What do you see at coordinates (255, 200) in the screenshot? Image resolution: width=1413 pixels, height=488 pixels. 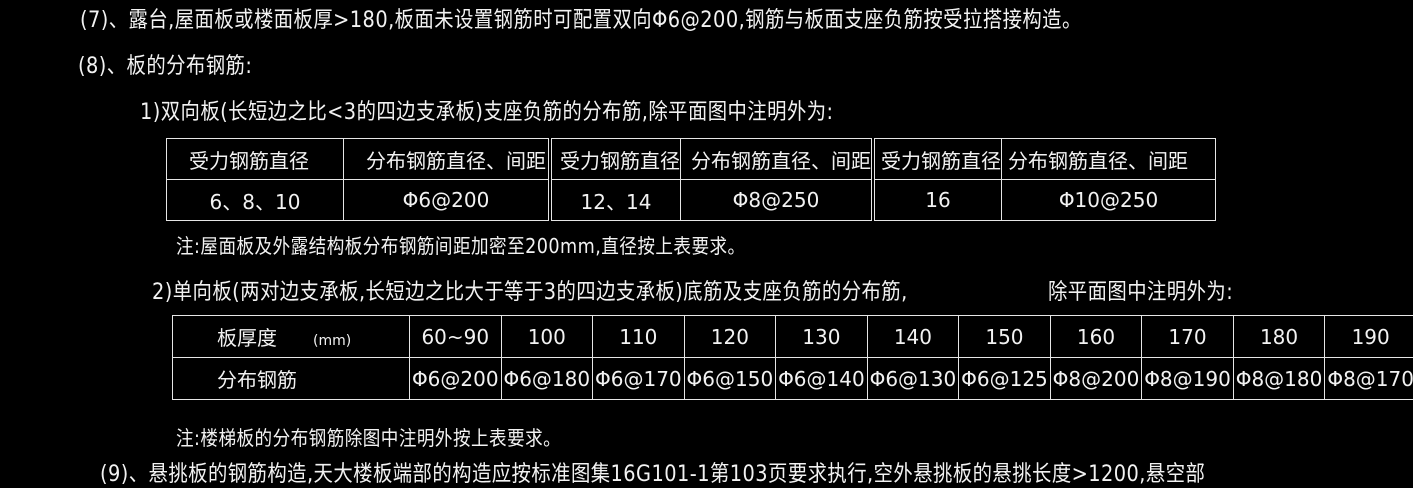 I see `value-cell: 6、8、10` at bounding box center [255, 200].